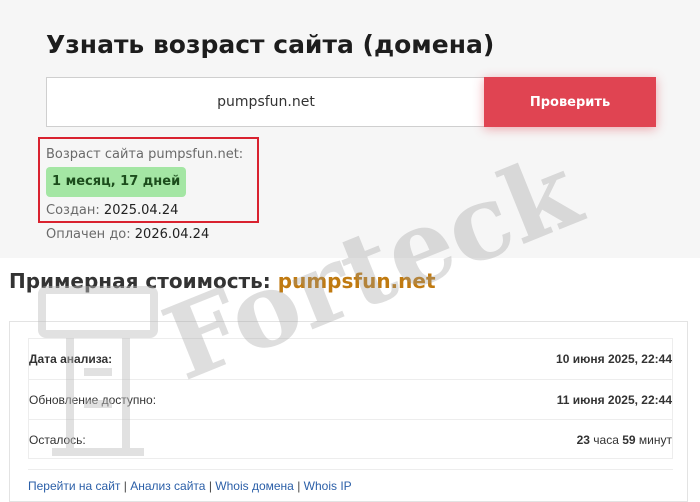 The image size is (700, 502). Describe the element at coordinates (350, 359) in the screenshot. I see `table-row: Дата анализа: 10 июня 2025, 22:44` at that location.